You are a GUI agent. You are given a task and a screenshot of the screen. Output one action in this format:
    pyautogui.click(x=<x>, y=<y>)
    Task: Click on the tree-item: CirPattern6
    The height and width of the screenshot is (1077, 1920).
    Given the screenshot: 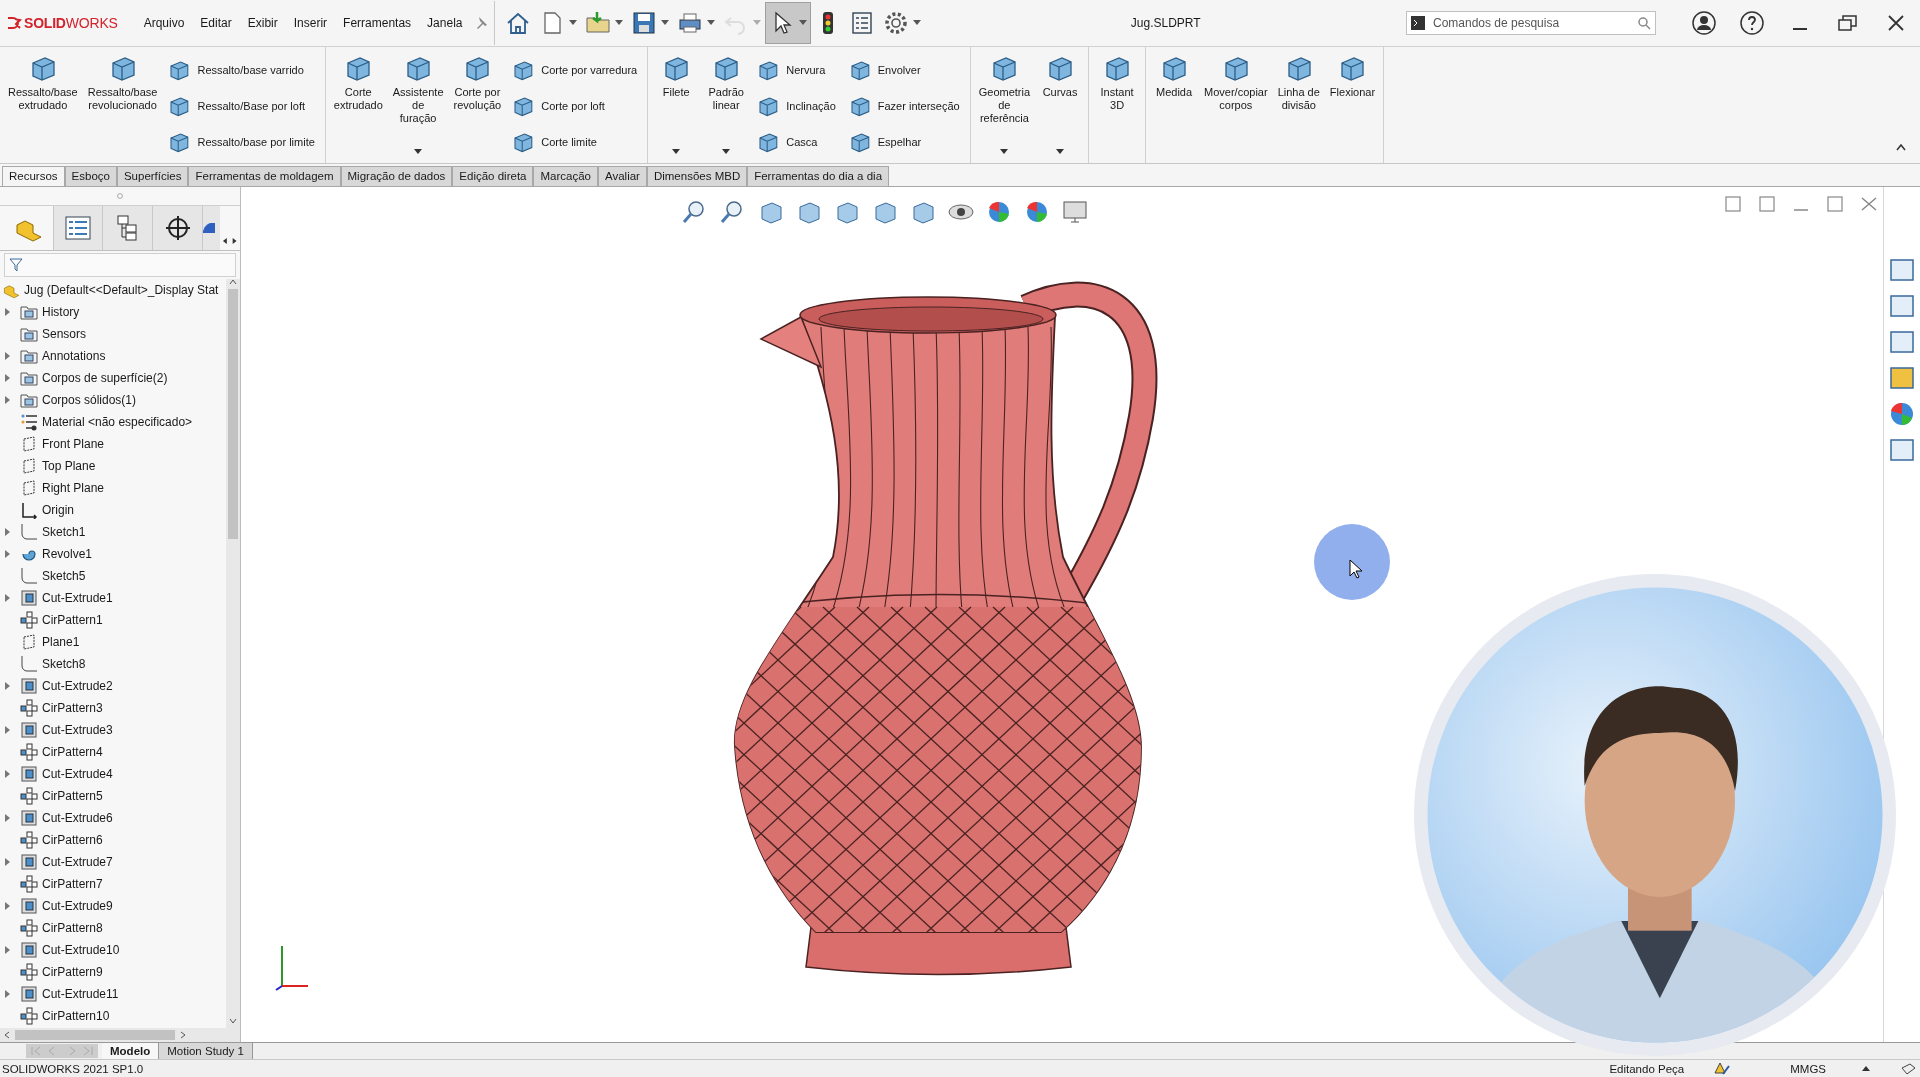 What is the action you would take?
    pyautogui.click(x=113, y=840)
    